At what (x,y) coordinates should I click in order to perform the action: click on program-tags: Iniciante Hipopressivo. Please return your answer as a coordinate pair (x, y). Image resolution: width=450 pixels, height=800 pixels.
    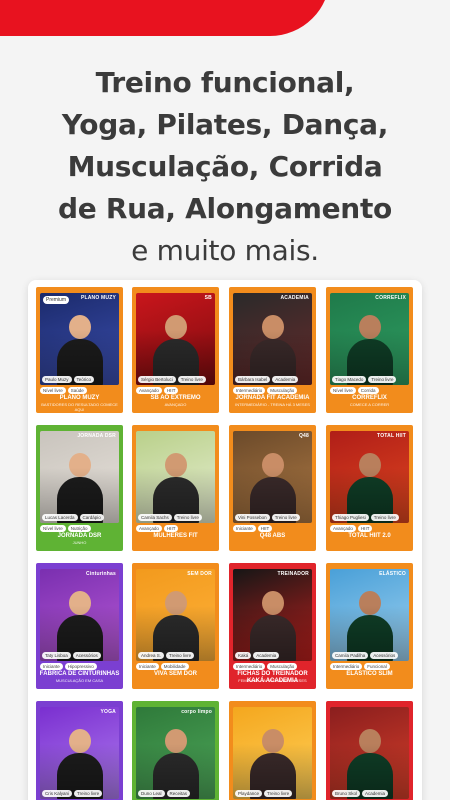
    Looking at the image, I should click on (68, 666).